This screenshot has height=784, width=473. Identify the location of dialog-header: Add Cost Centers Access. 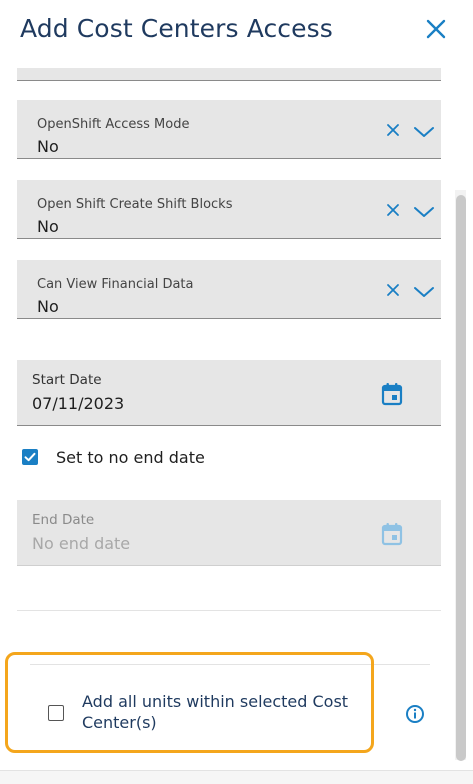
(236, 34).